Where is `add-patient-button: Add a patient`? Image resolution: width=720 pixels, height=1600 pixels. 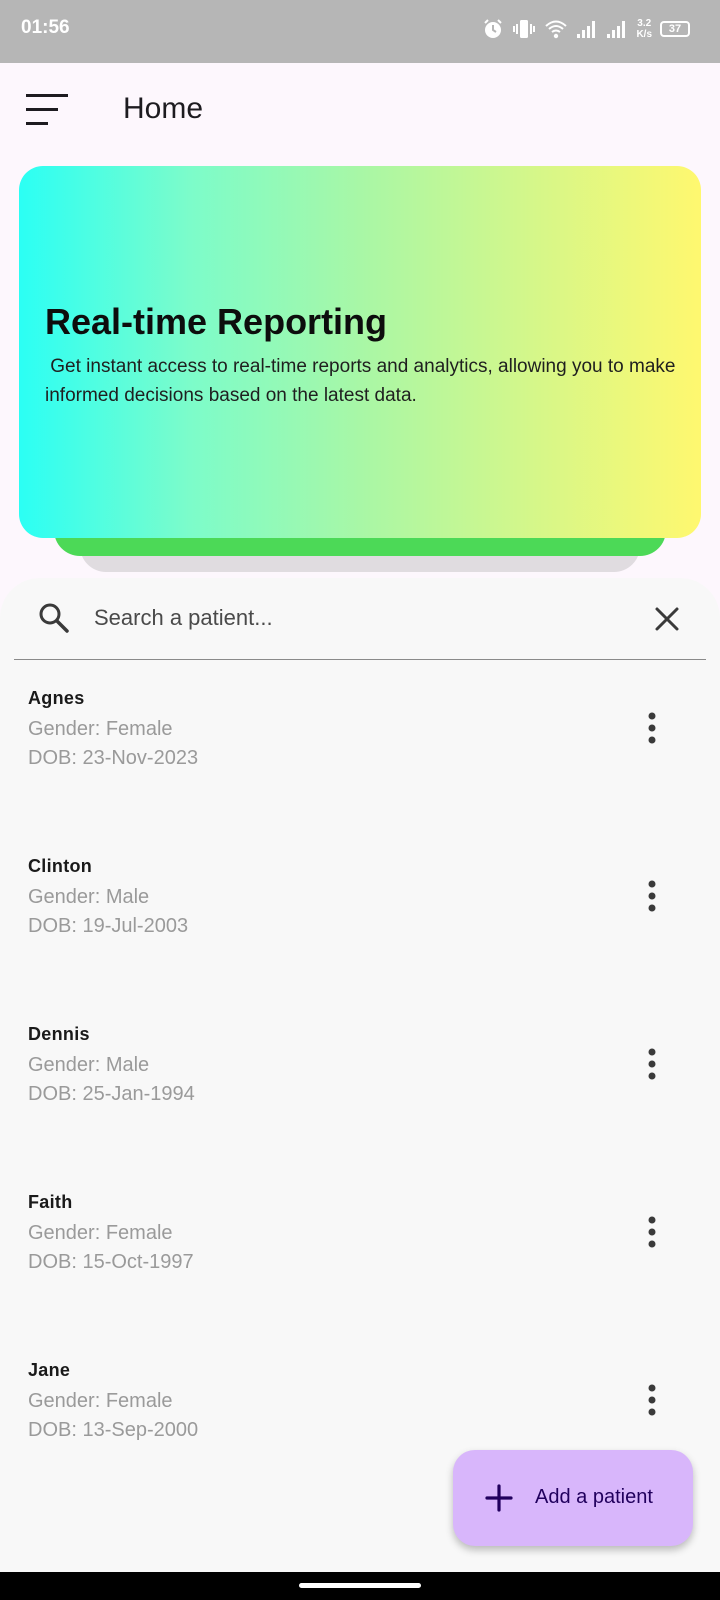 add-patient-button: Add a patient is located at coordinates (573, 1498).